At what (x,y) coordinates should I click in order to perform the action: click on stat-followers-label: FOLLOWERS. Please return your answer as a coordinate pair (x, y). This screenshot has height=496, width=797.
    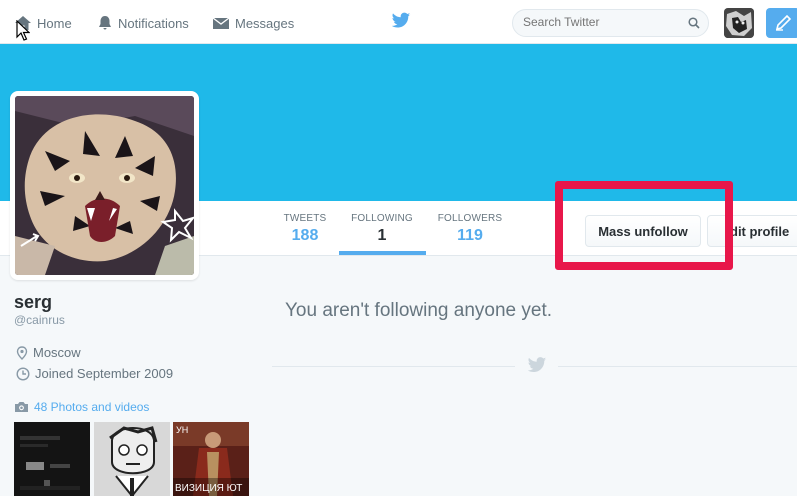
    Looking at the image, I should click on (470, 218).